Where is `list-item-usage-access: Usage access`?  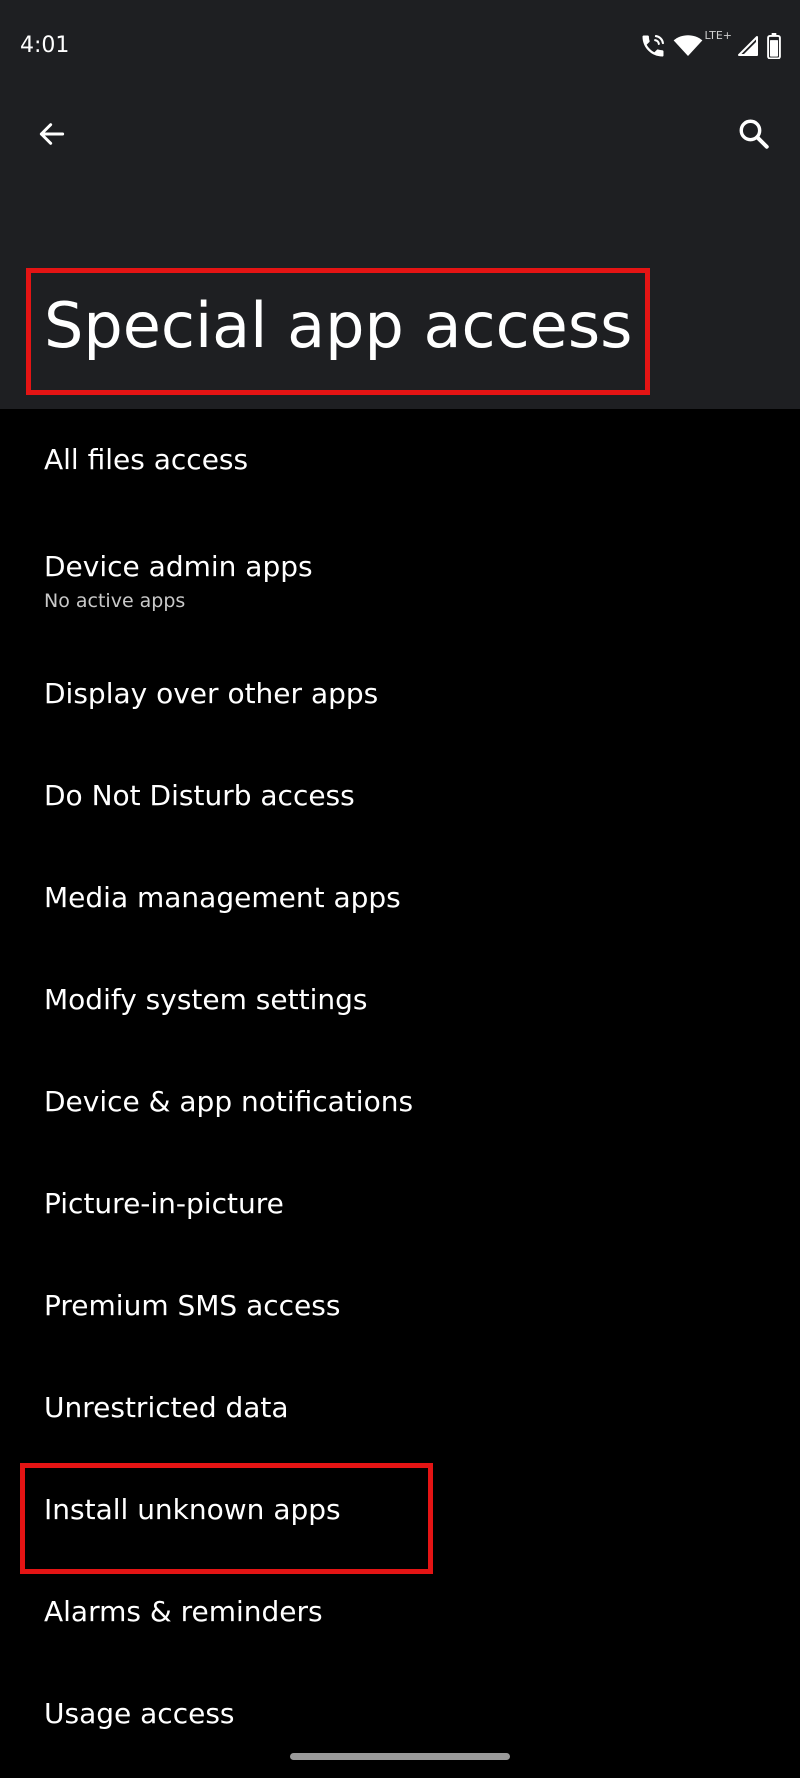 list-item-usage-access: Usage access is located at coordinates (400, 1714).